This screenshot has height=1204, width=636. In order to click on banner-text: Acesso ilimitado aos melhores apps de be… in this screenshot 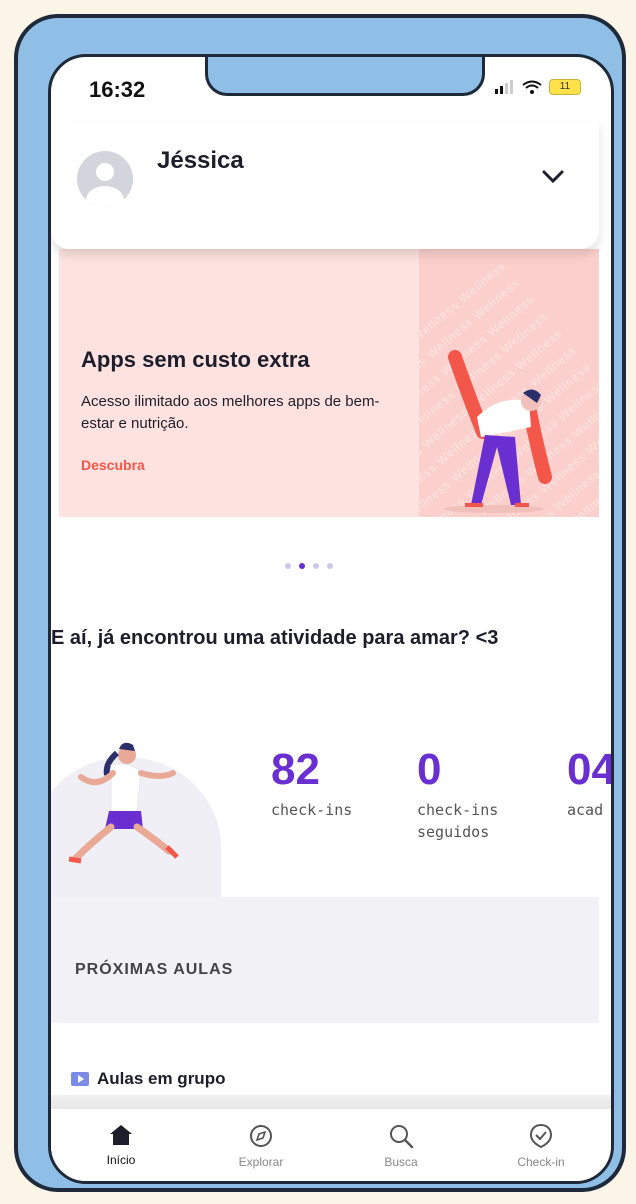, I will do `click(230, 412)`.